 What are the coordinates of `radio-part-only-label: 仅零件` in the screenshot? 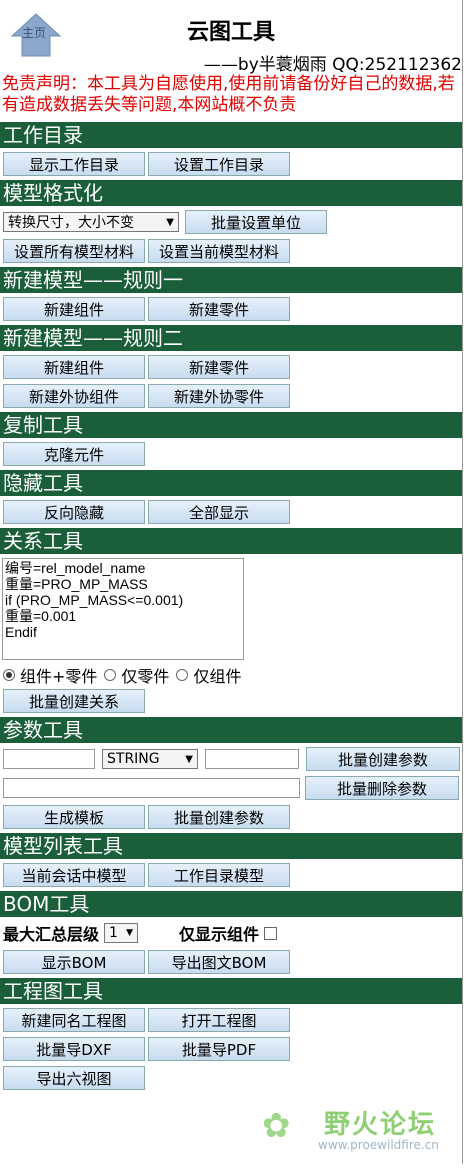 It's located at (145, 676).